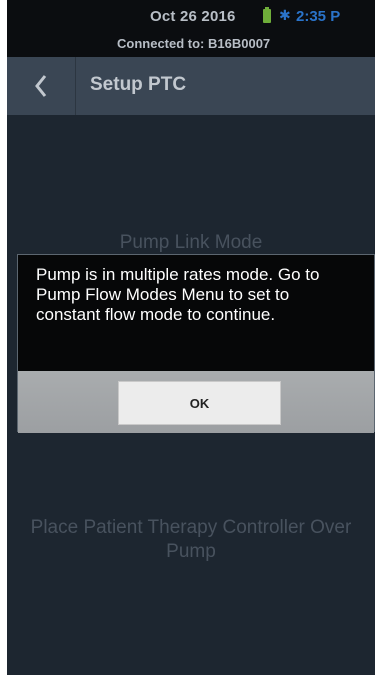 The width and height of the screenshot is (377, 675). Describe the element at coordinates (199, 403) in the screenshot. I see `ok-button: OK` at that location.